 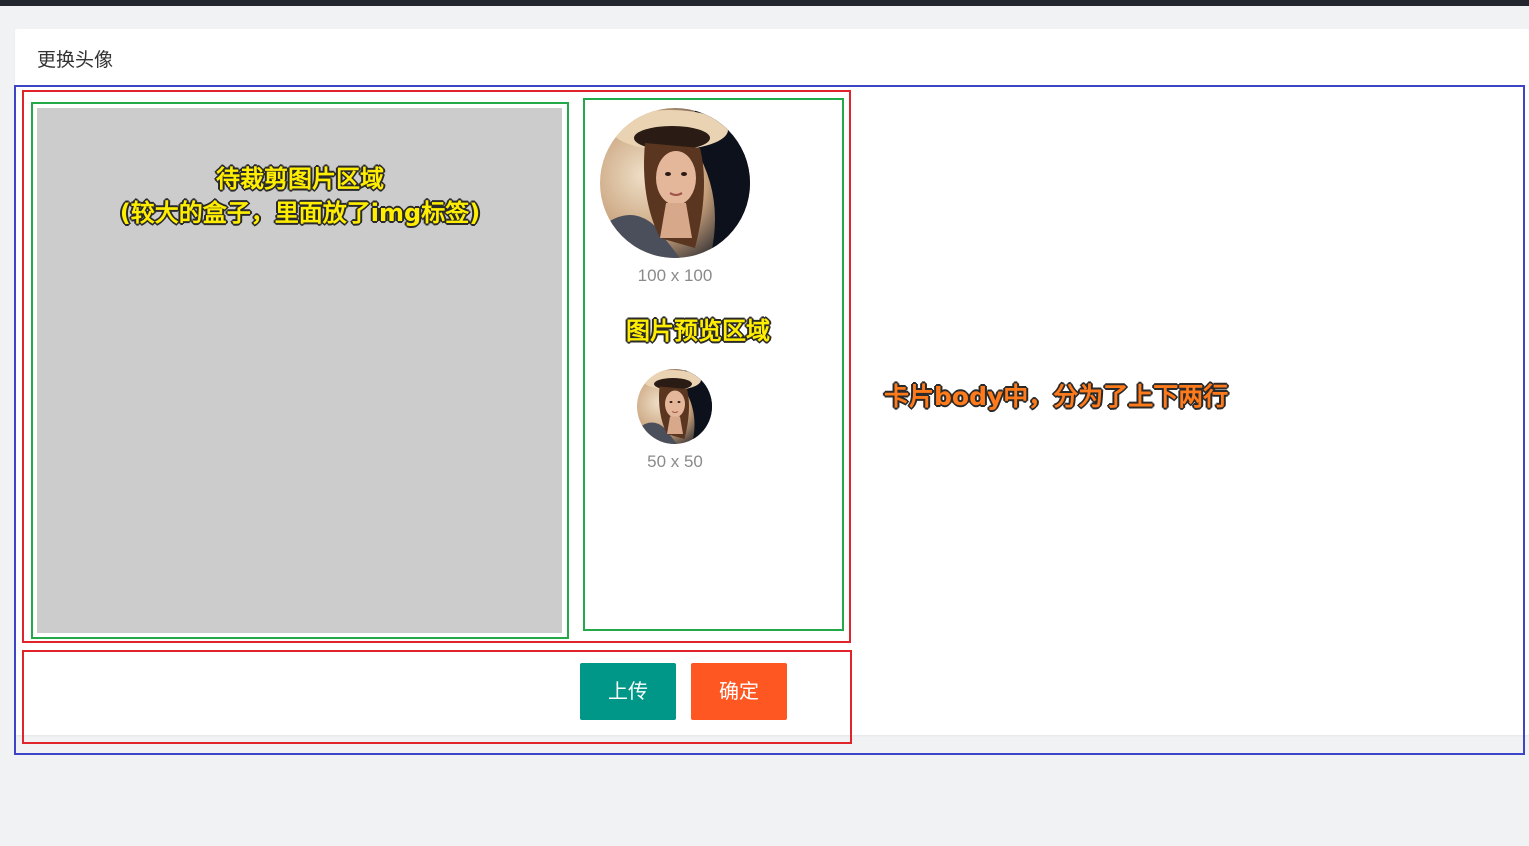 I want to click on preview-50-image, so click(x=674, y=406).